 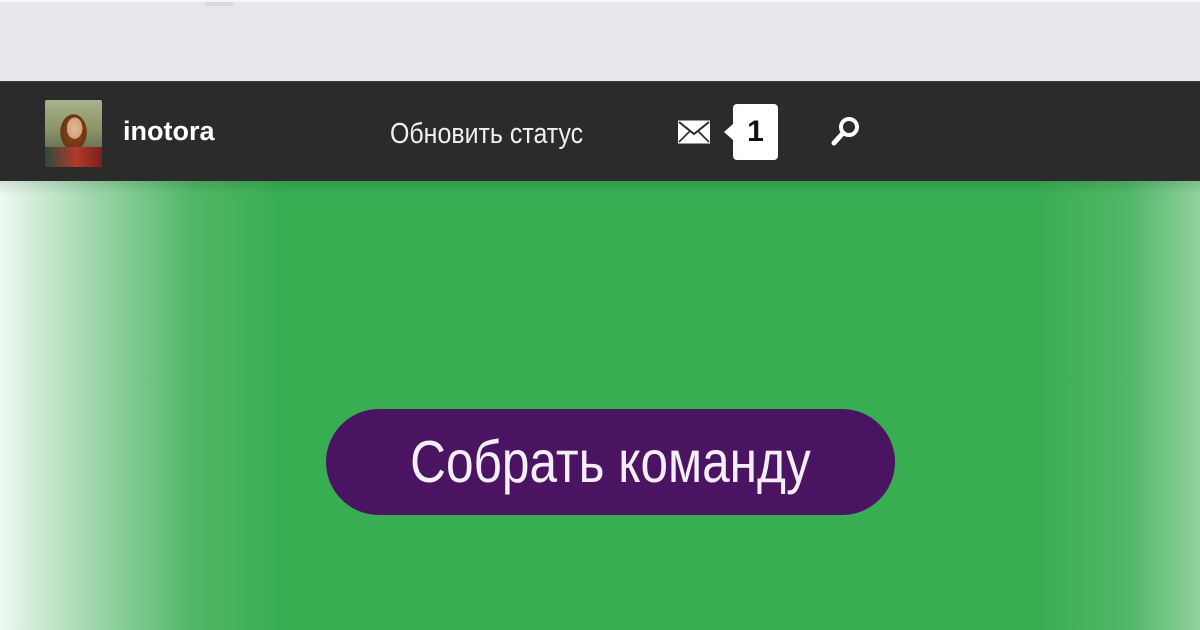 What do you see at coordinates (486, 134) in the screenshot?
I see `update-status-link: Обновить статус` at bounding box center [486, 134].